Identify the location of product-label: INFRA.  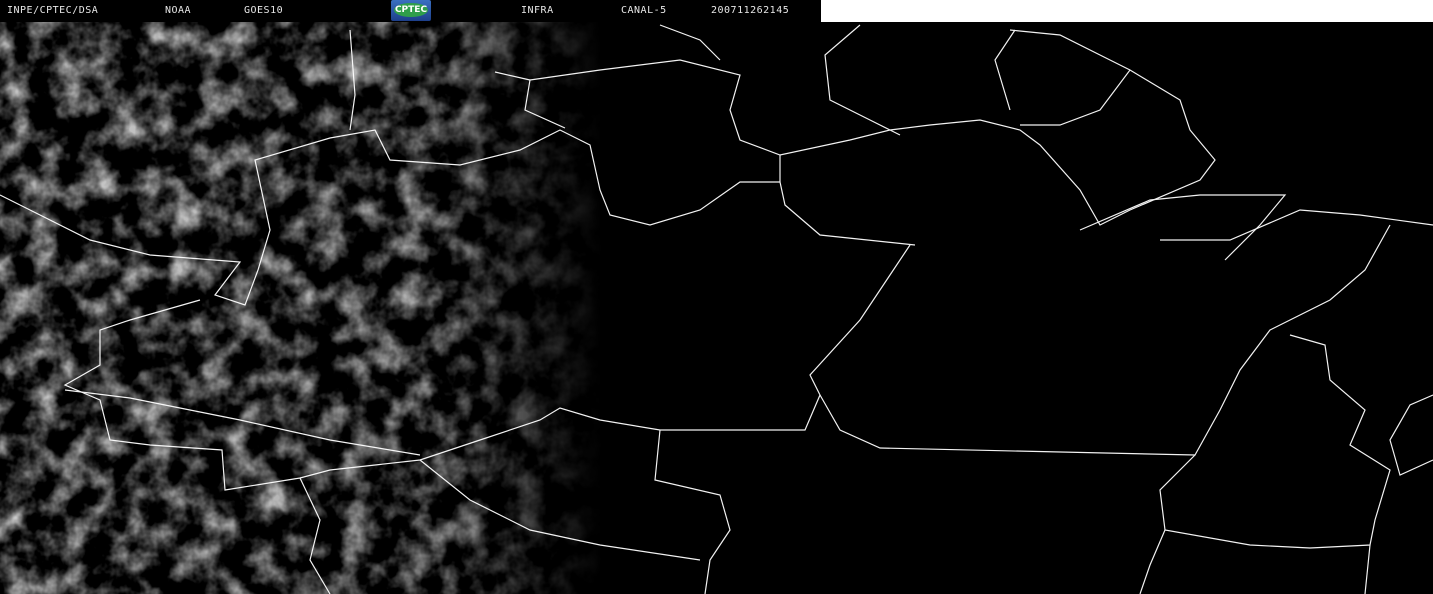
(537, 10).